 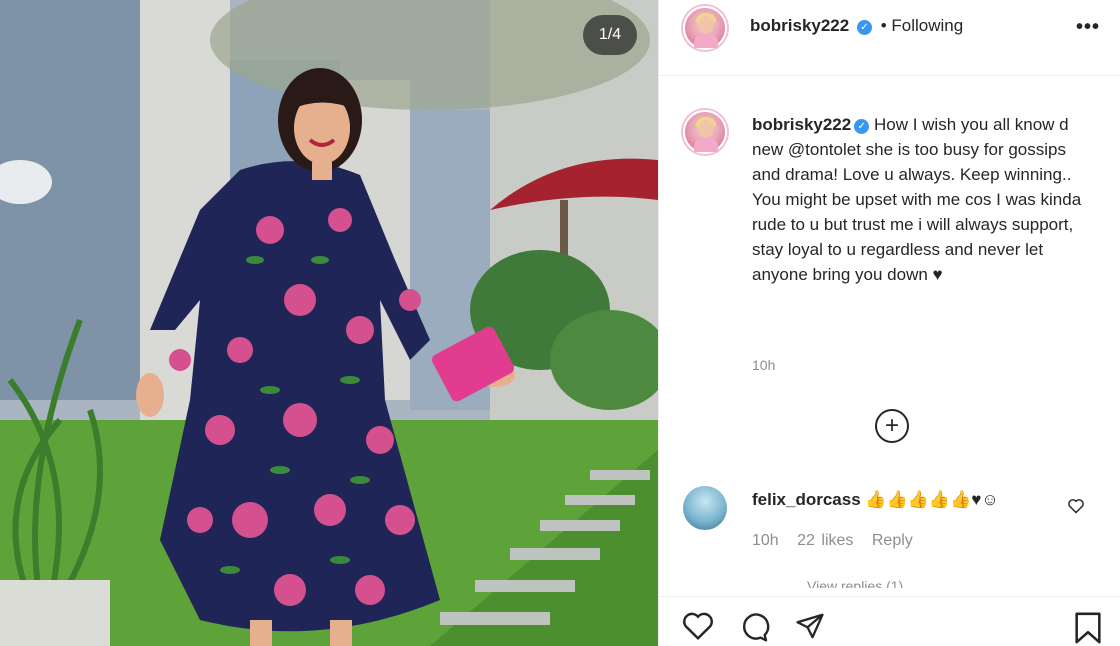 I want to click on comment-reply-button: Reply, so click(x=892, y=540).